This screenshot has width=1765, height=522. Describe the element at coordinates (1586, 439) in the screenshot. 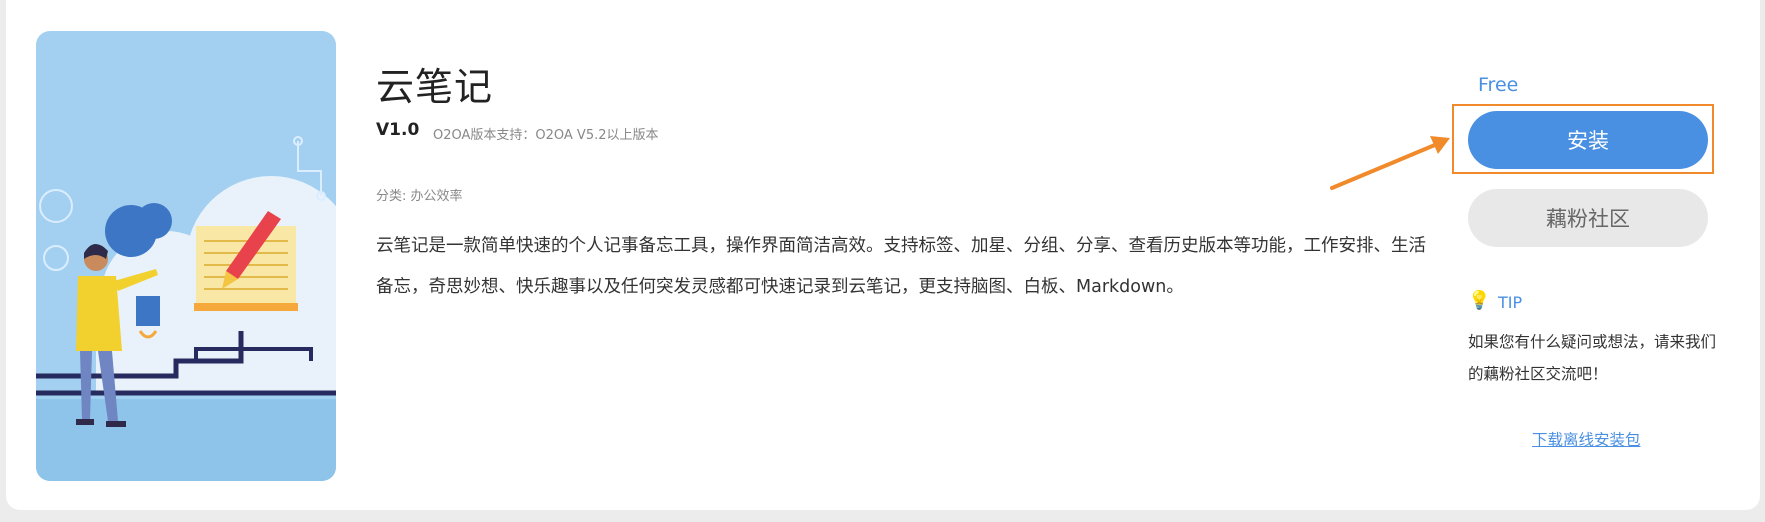

I see `download-offline-package-link: 下载离线安装包` at that location.